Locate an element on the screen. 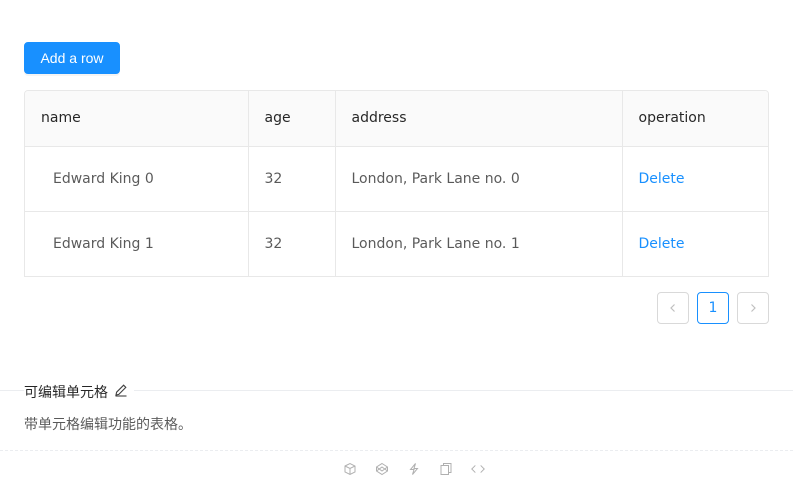 This screenshot has width=793, height=490. chevron-right-icon is located at coordinates (753, 308).